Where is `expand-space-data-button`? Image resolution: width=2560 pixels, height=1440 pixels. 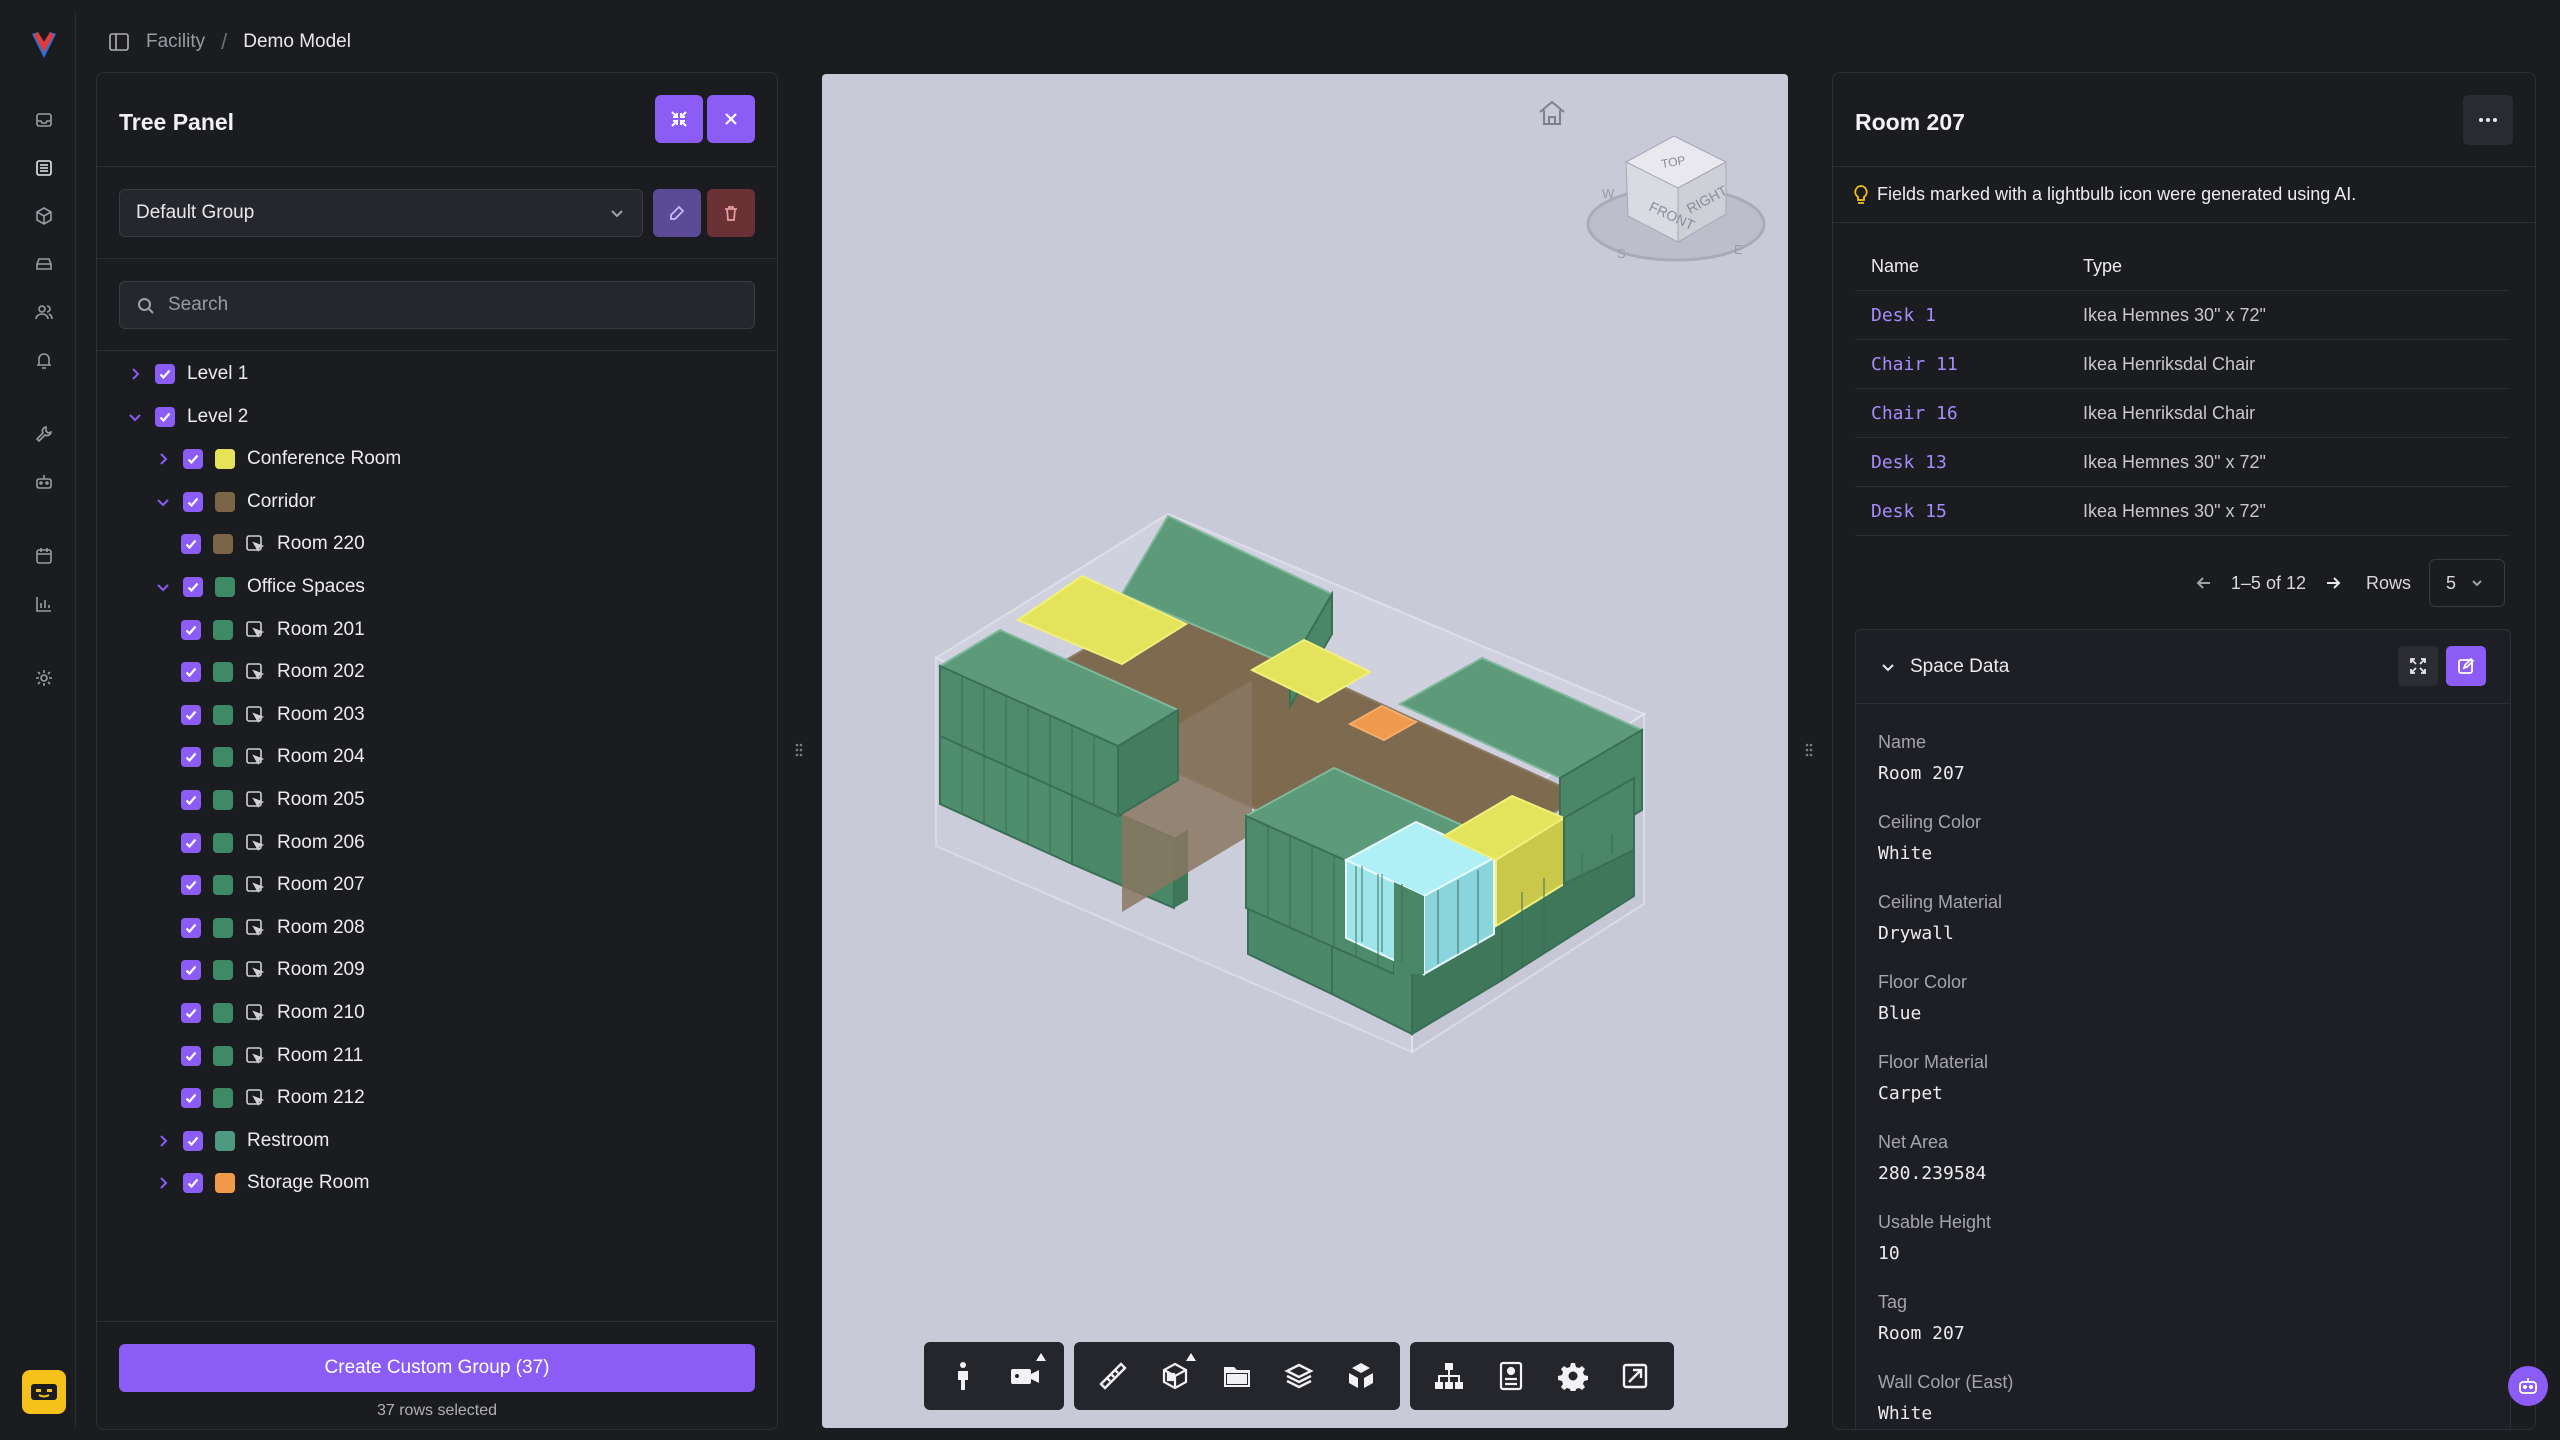
expand-space-data-button is located at coordinates (2418, 666).